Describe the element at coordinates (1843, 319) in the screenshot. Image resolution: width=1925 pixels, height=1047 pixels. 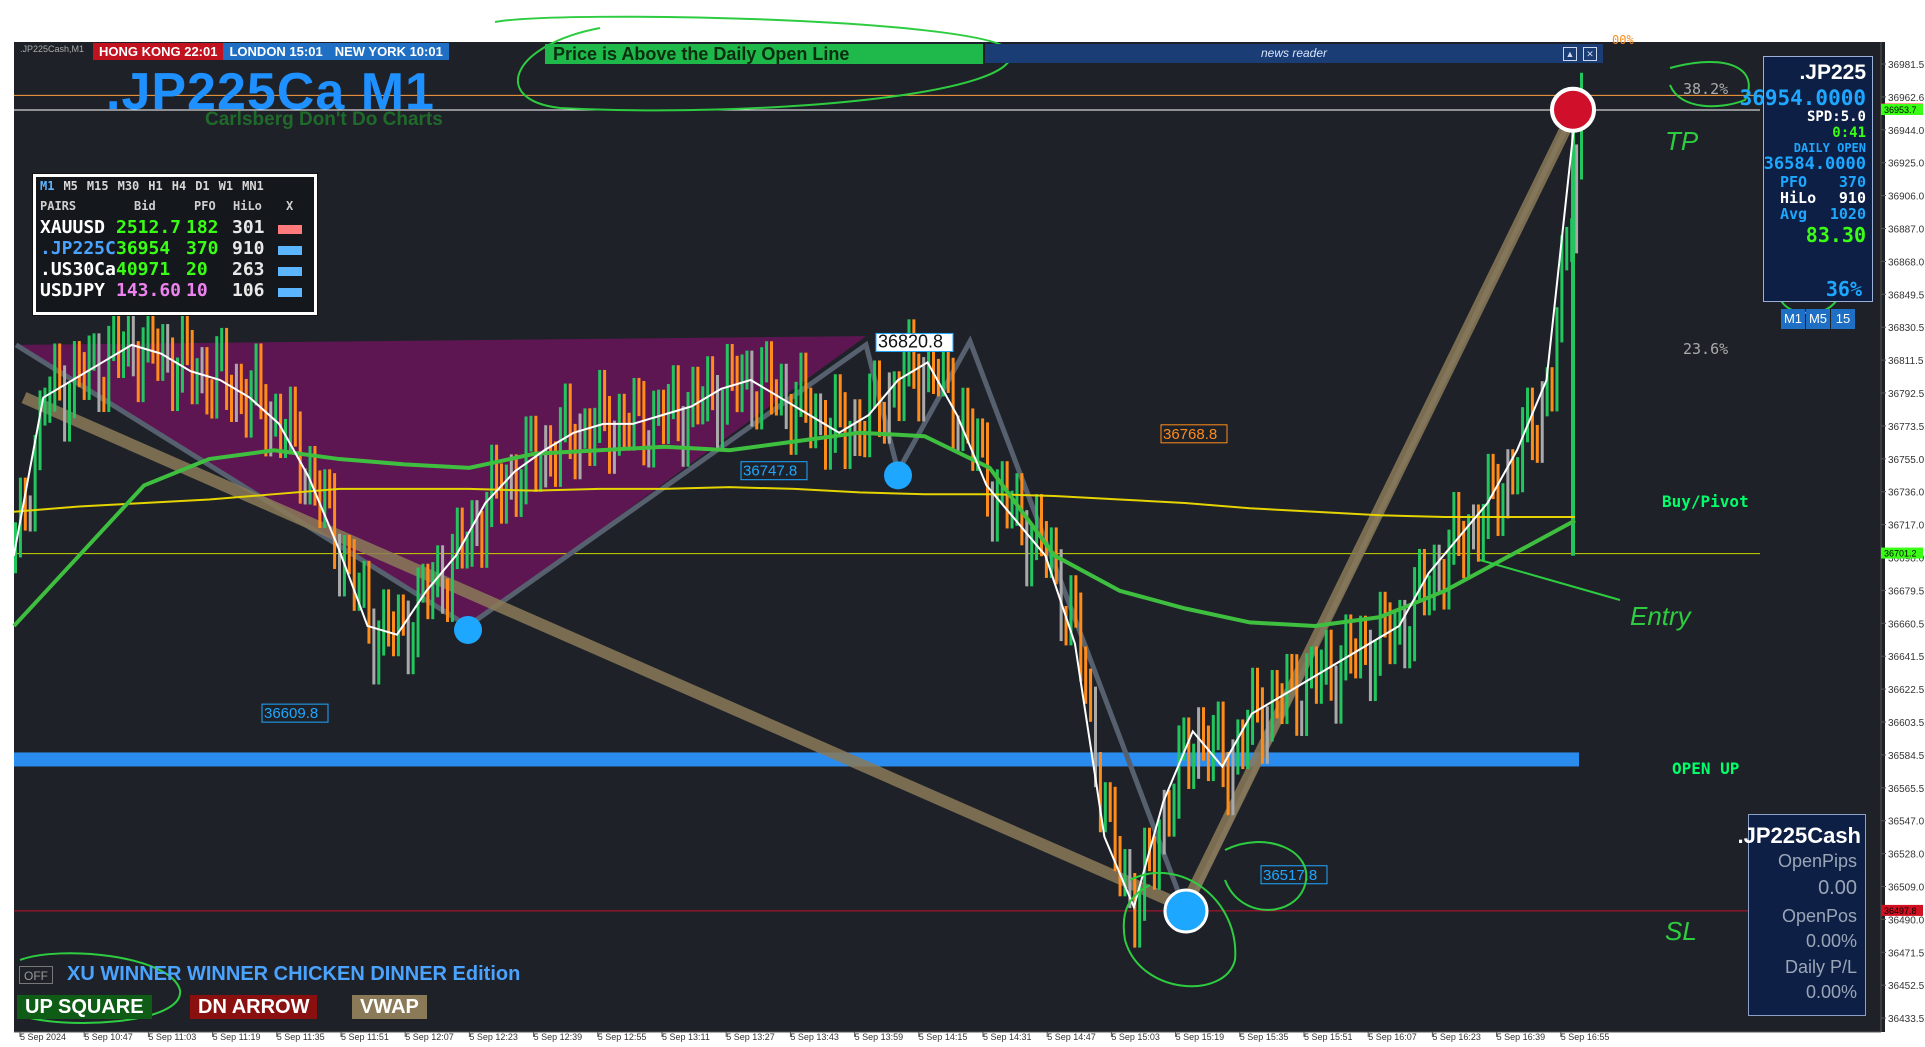
I see `tf-button-m15: 15` at that location.